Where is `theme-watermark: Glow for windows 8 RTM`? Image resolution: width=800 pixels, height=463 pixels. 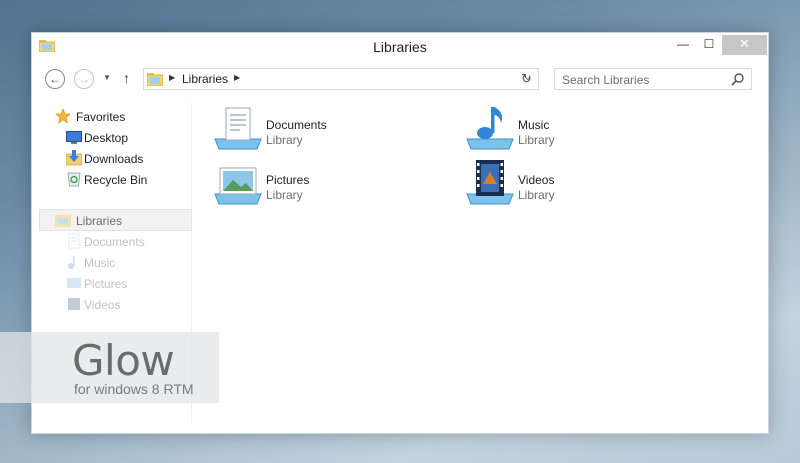 theme-watermark: Glow for windows 8 RTM is located at coordinates (109, 367).